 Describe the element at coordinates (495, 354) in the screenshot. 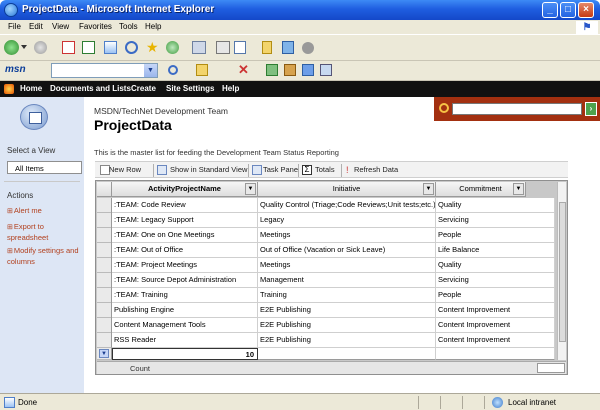

I see `total-commitment-cell` at that location.